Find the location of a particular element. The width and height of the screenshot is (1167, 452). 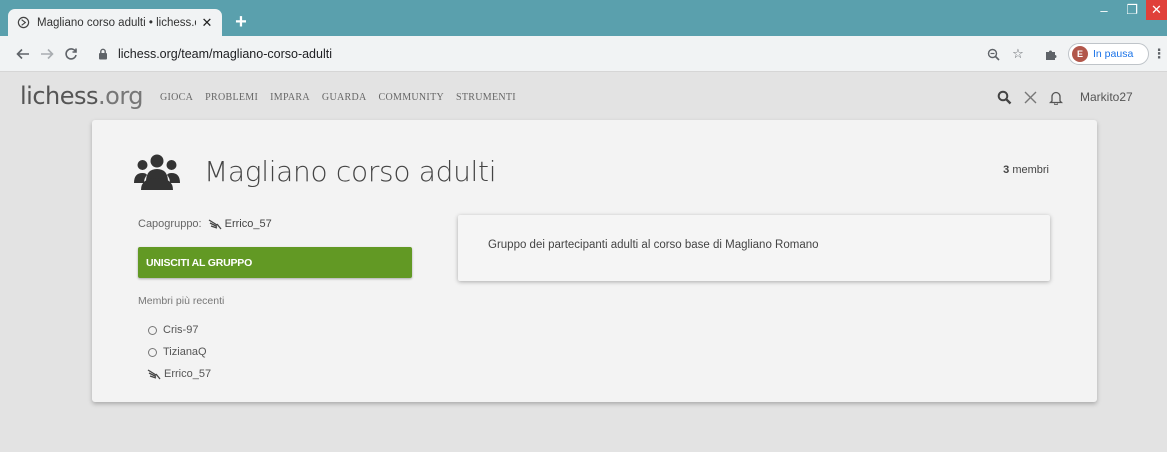

list-item: Errico_57 is located at coordinates (179, 374).